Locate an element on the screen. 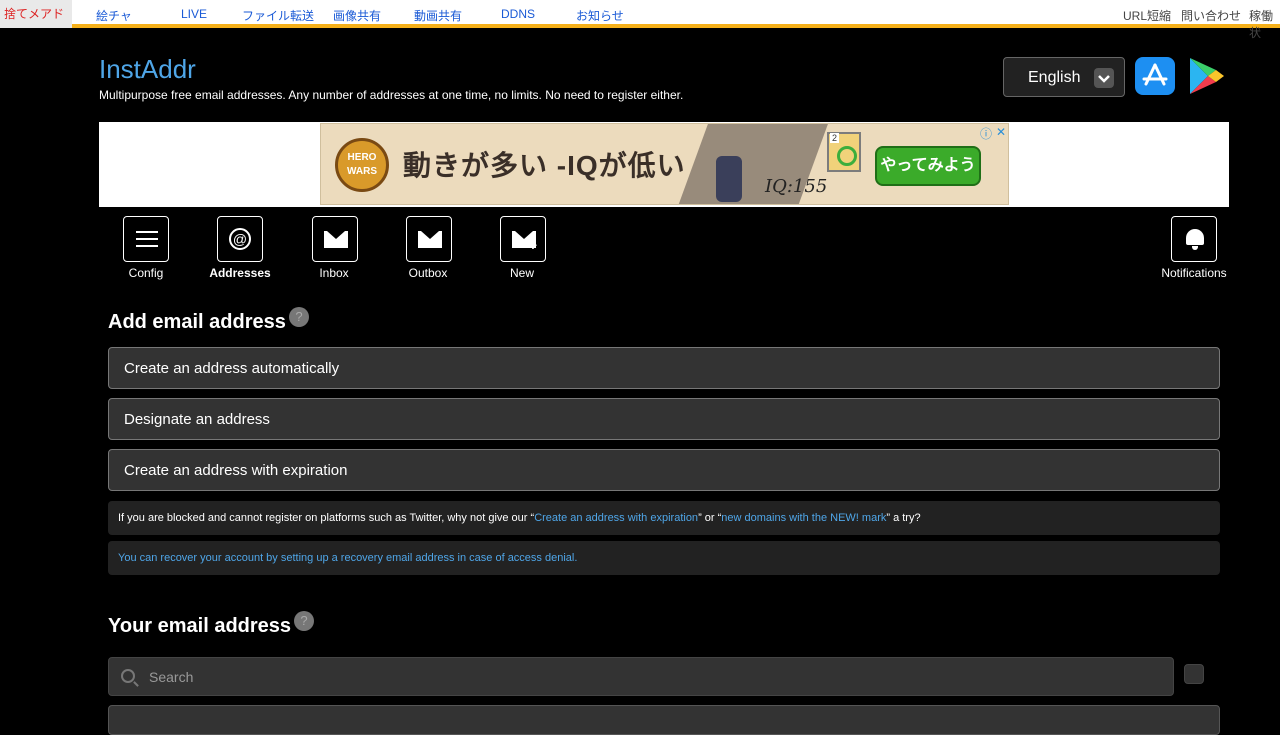 This screenshot has width=1280, height=735. top-nav-link-status: 稼働状 is located at coordinates (1264, 24).